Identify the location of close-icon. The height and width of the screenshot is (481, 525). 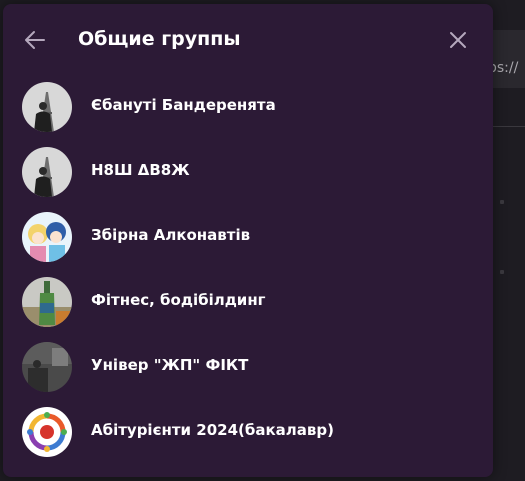
(458, 40).